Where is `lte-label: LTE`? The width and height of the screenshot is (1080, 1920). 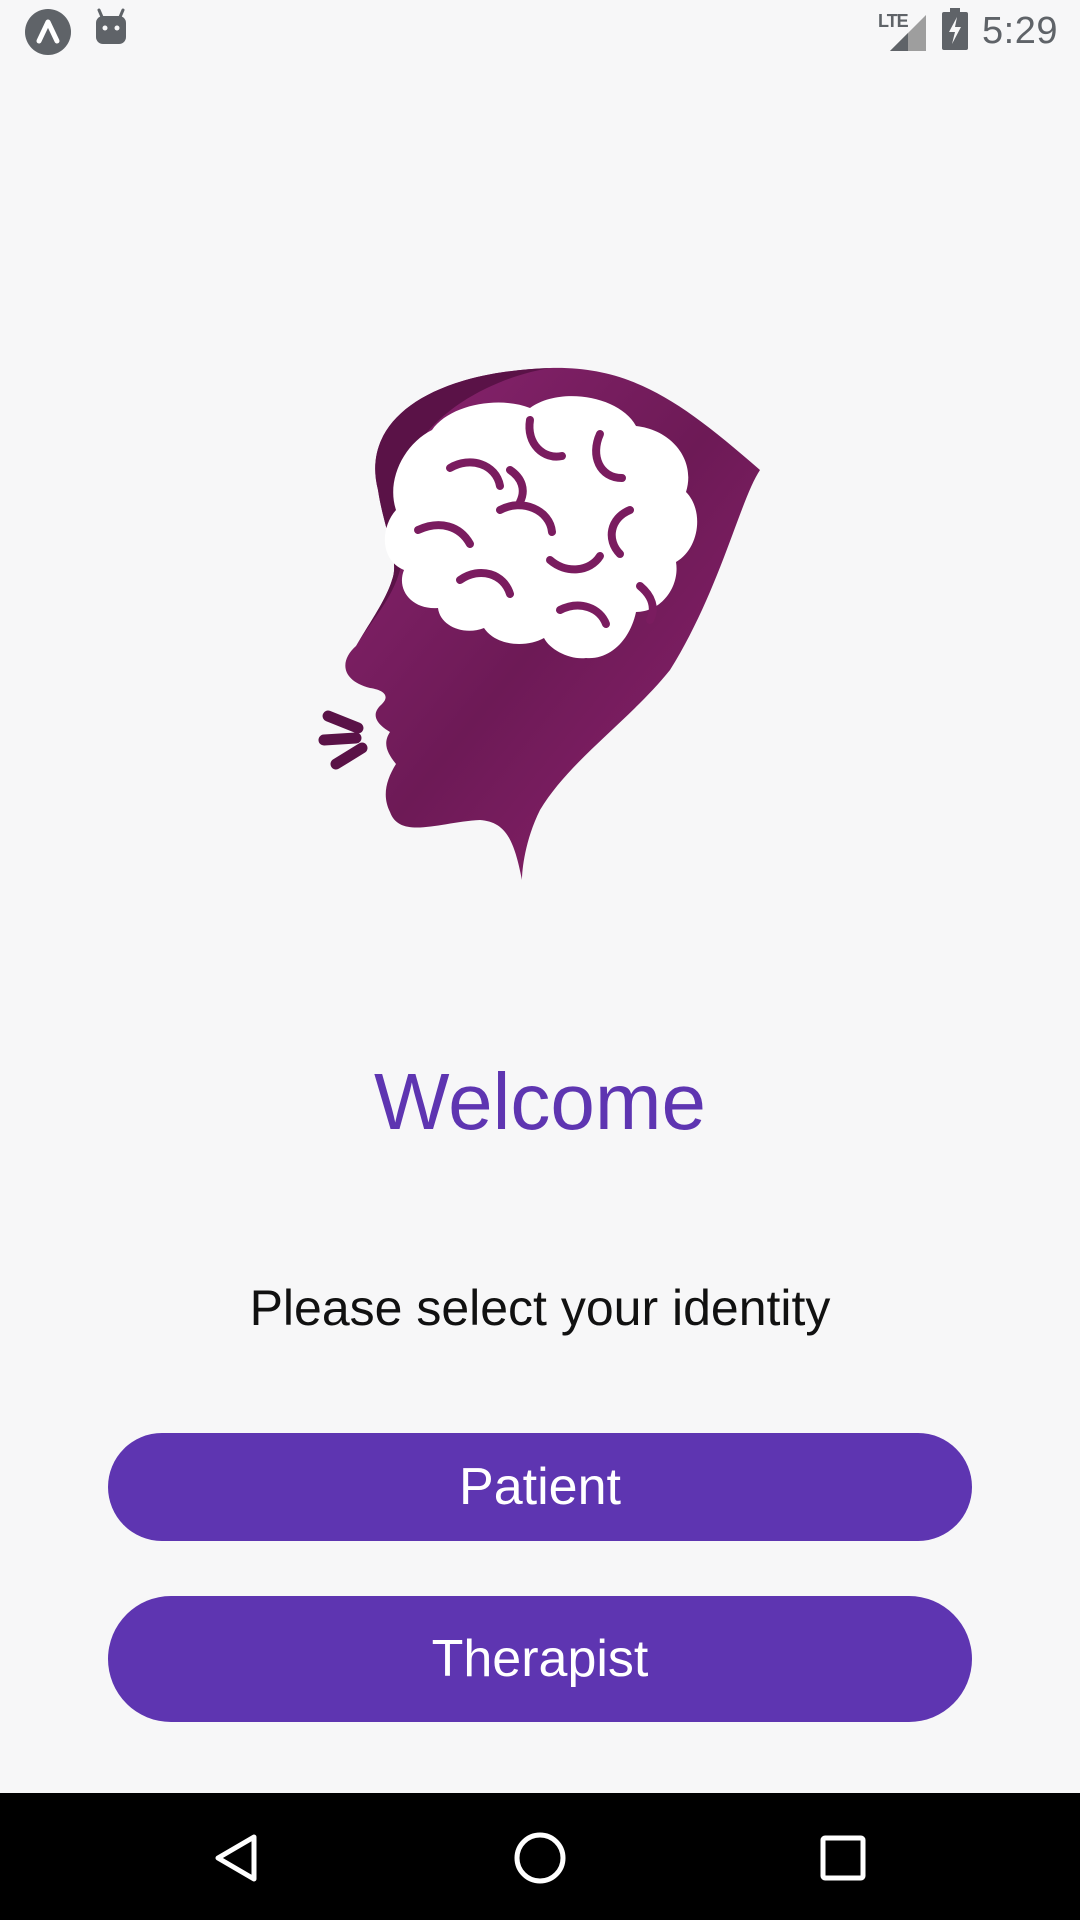
lte-label: LTE is located at coordinates (893, 21).